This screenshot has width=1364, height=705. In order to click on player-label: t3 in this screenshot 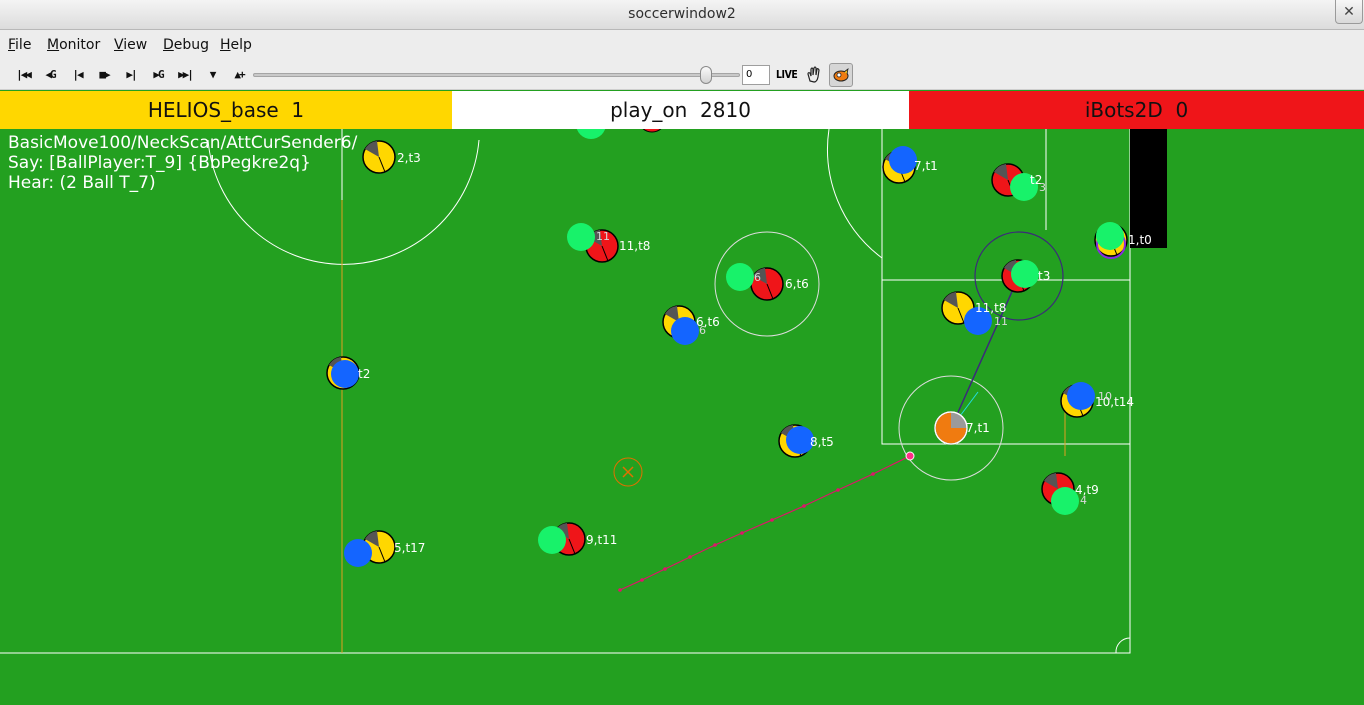, I will do `click(1044, 276)`.